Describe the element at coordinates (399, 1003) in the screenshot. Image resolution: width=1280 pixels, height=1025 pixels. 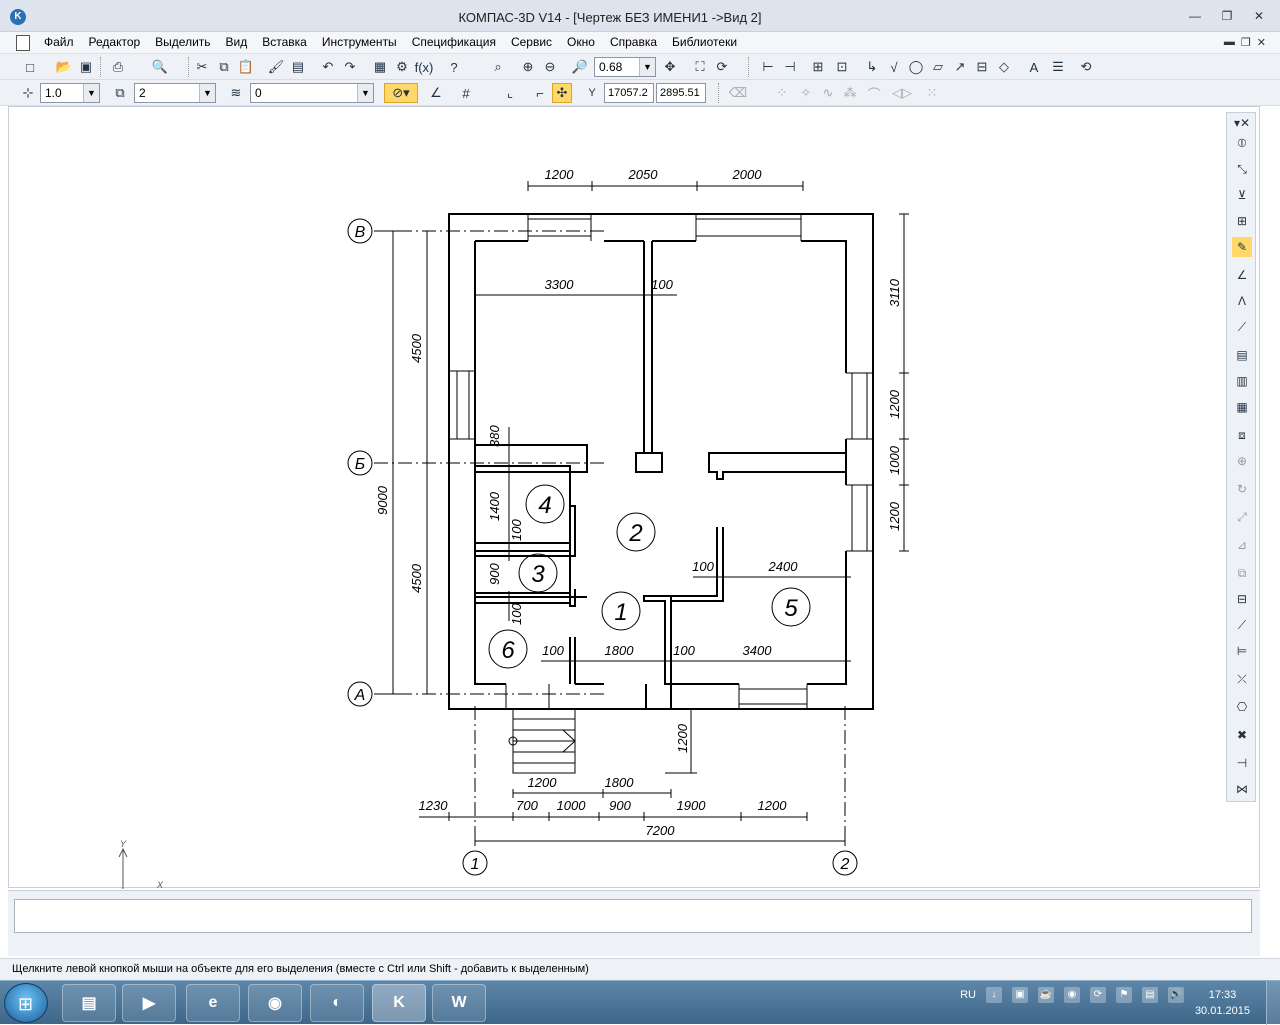
I see `kompas-icon: K` at that location.